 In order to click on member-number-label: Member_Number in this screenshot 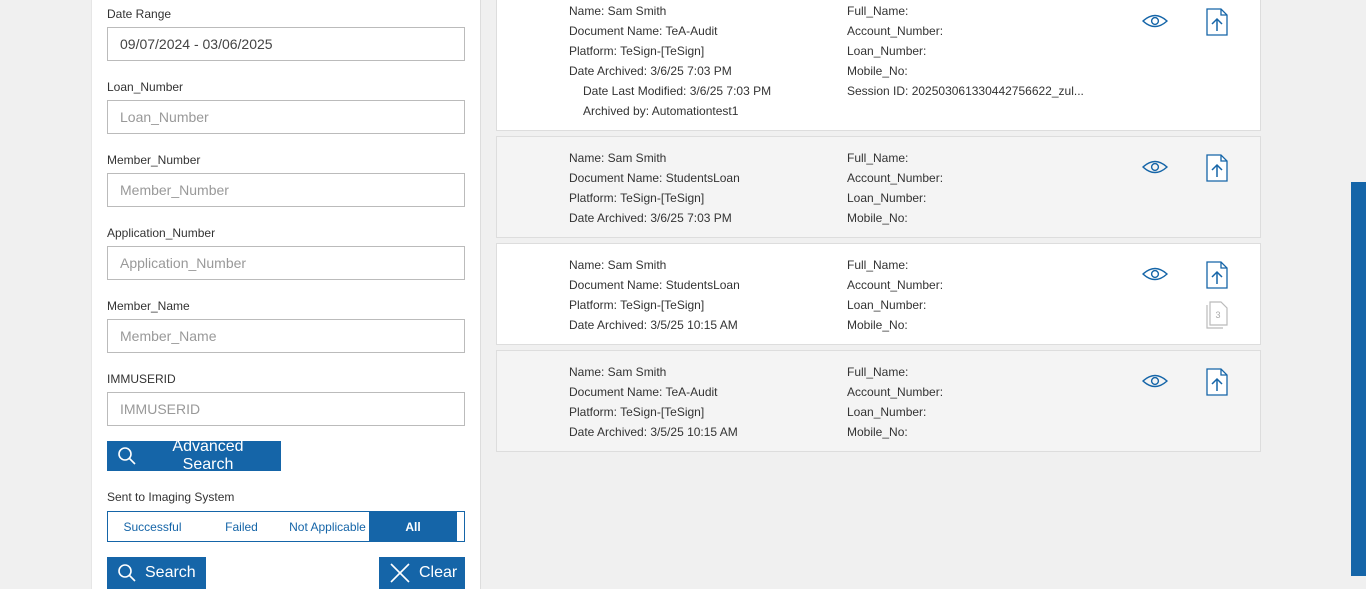, I will do `click(154, 160)`.